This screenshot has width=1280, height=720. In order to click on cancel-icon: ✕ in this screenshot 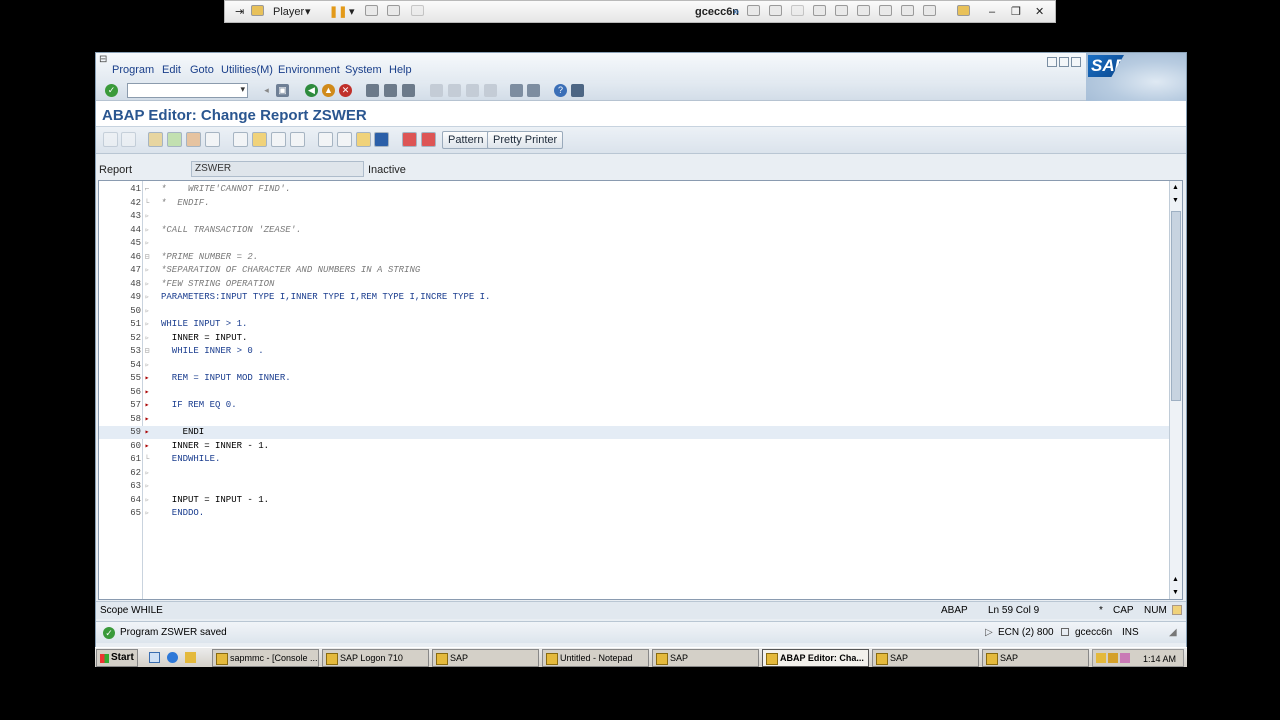, I will do `click(345, 90)`.